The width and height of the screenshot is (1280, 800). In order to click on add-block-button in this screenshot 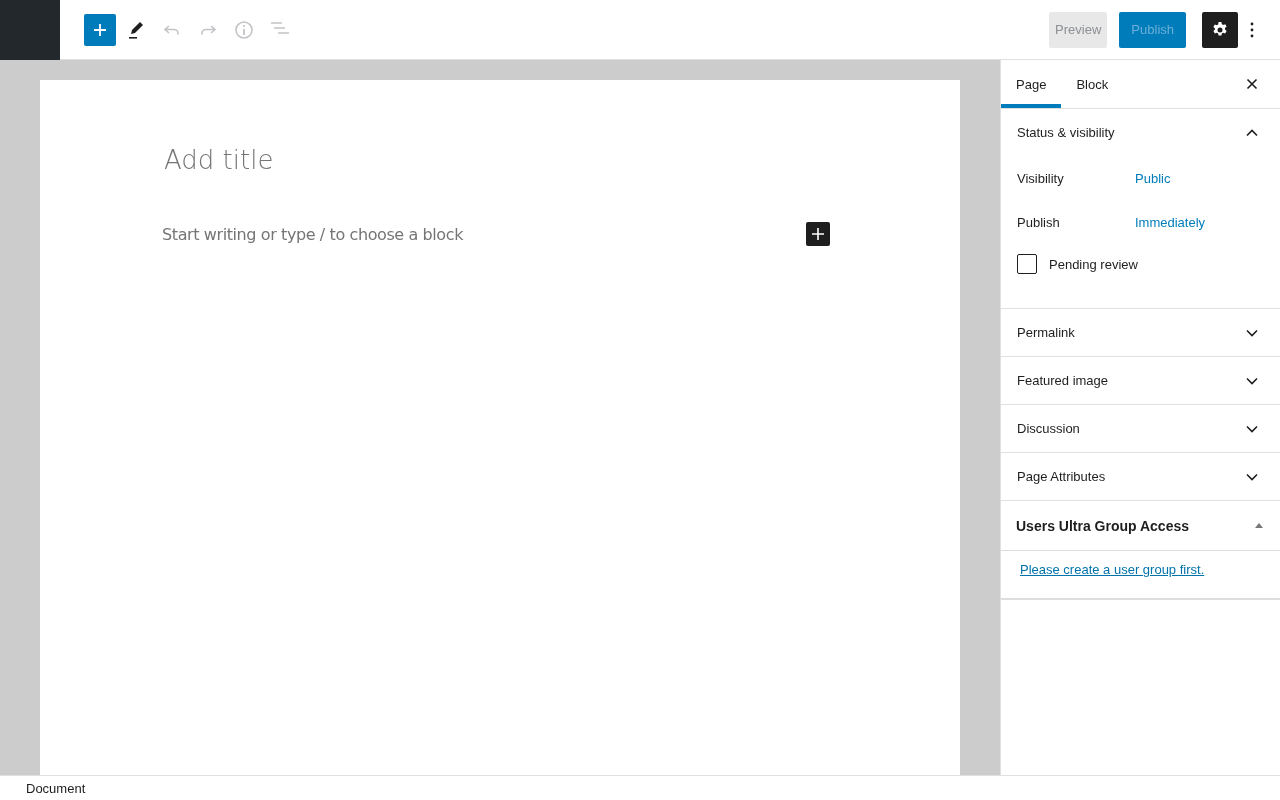, I will do `click(818, 234)`.